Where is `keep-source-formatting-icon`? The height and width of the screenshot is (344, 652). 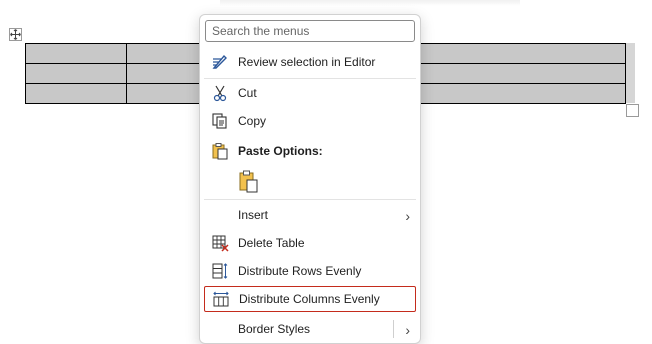 keep-source-formatting-icon is located at coordinates (249, 182).